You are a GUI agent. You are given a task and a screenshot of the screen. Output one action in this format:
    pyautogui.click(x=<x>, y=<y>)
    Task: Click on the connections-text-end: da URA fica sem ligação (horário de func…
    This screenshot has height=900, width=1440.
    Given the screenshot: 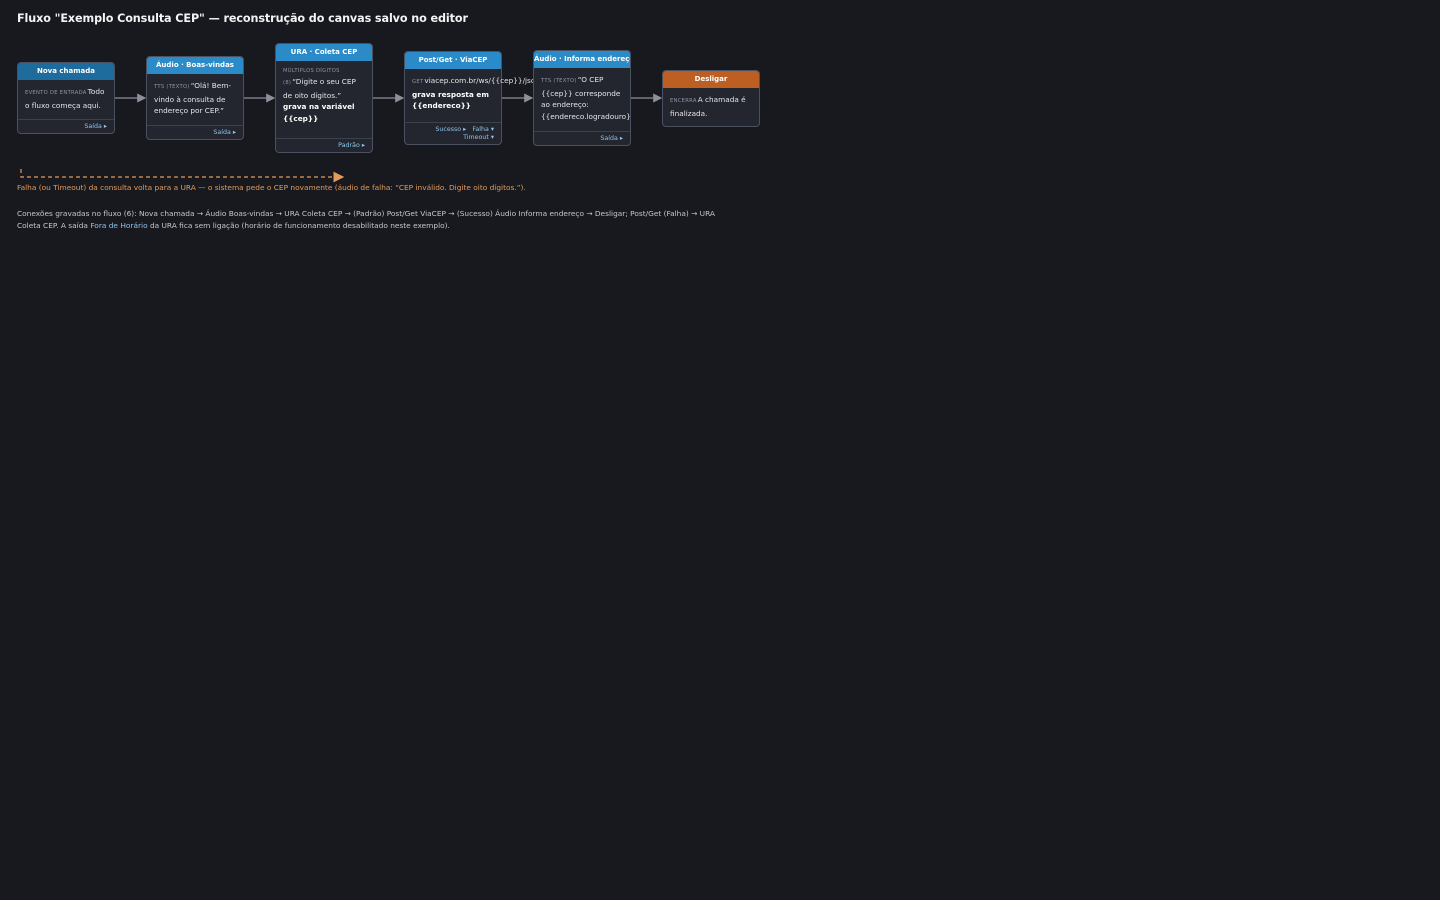 What is the action you would take?
    pyautogui.click(x=299, y=225)
    